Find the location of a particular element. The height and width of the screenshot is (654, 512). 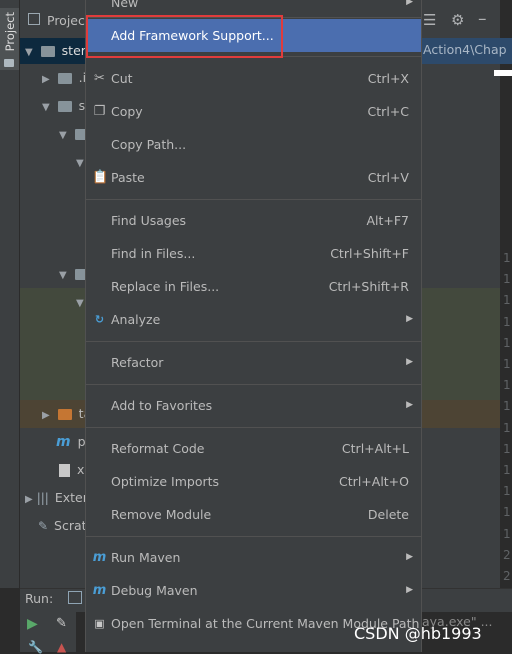

menu-item-add-to-favorites: Add to Favorites ▶ is located at coordinates (253, 405).